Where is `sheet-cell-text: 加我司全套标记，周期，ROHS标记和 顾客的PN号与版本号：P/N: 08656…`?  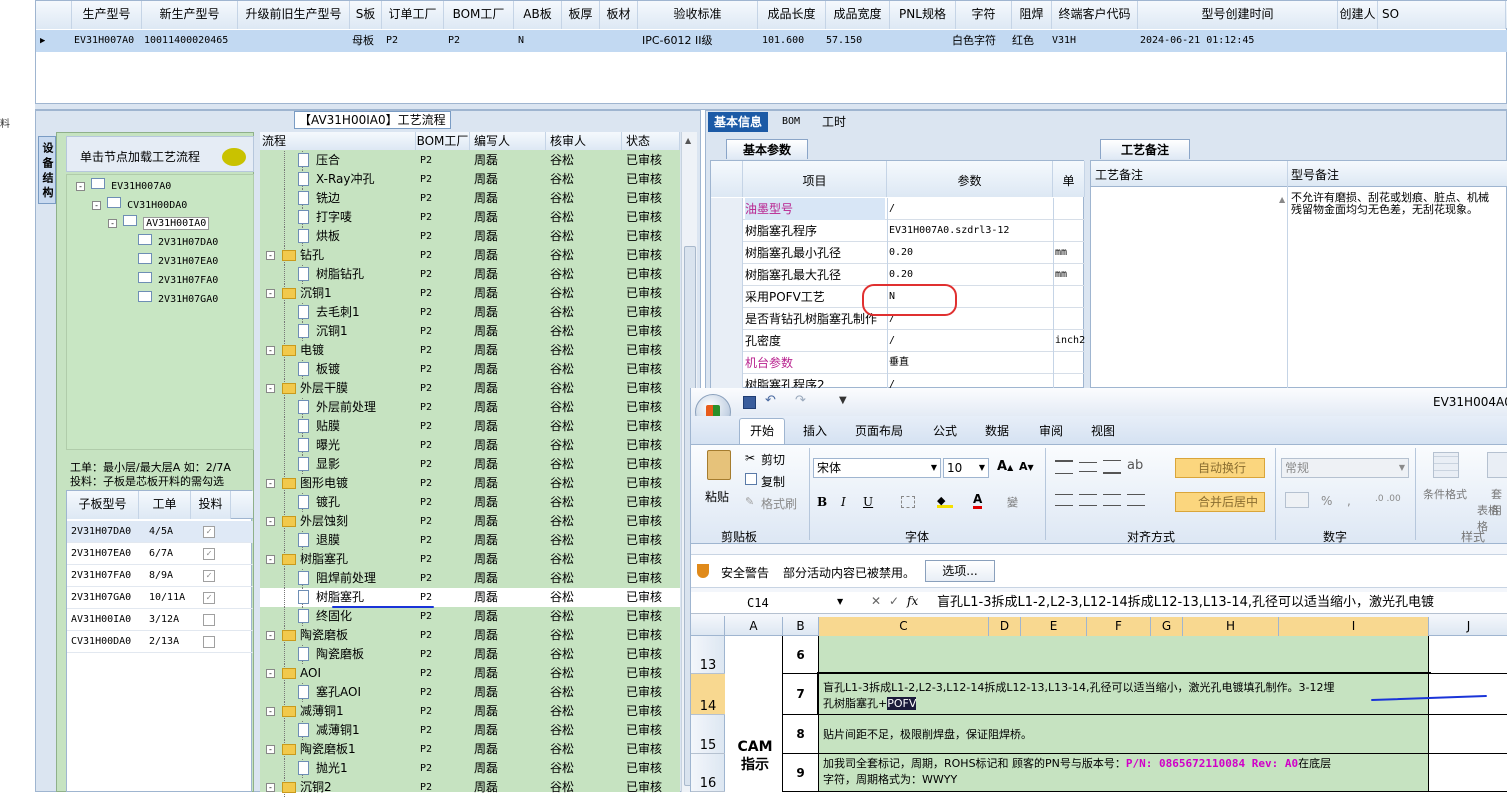
sheet-cell-text: 加我司全套标记，周期，ROHS标记和 顾客的PN号与版本号：P/N: 08656… is located at coordinates (1124, 773).